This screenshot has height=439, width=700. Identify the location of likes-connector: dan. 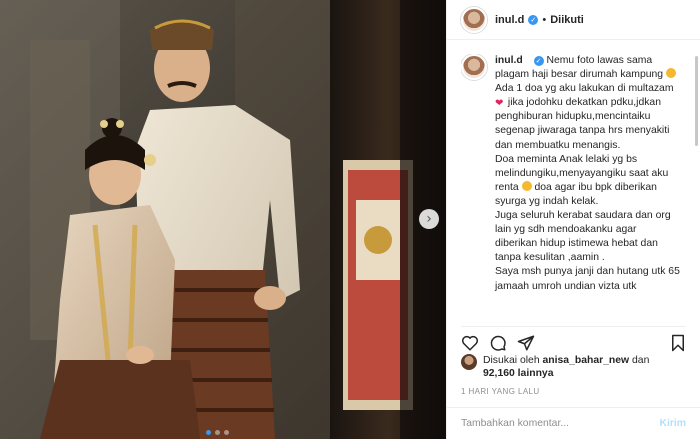
(641, 360).